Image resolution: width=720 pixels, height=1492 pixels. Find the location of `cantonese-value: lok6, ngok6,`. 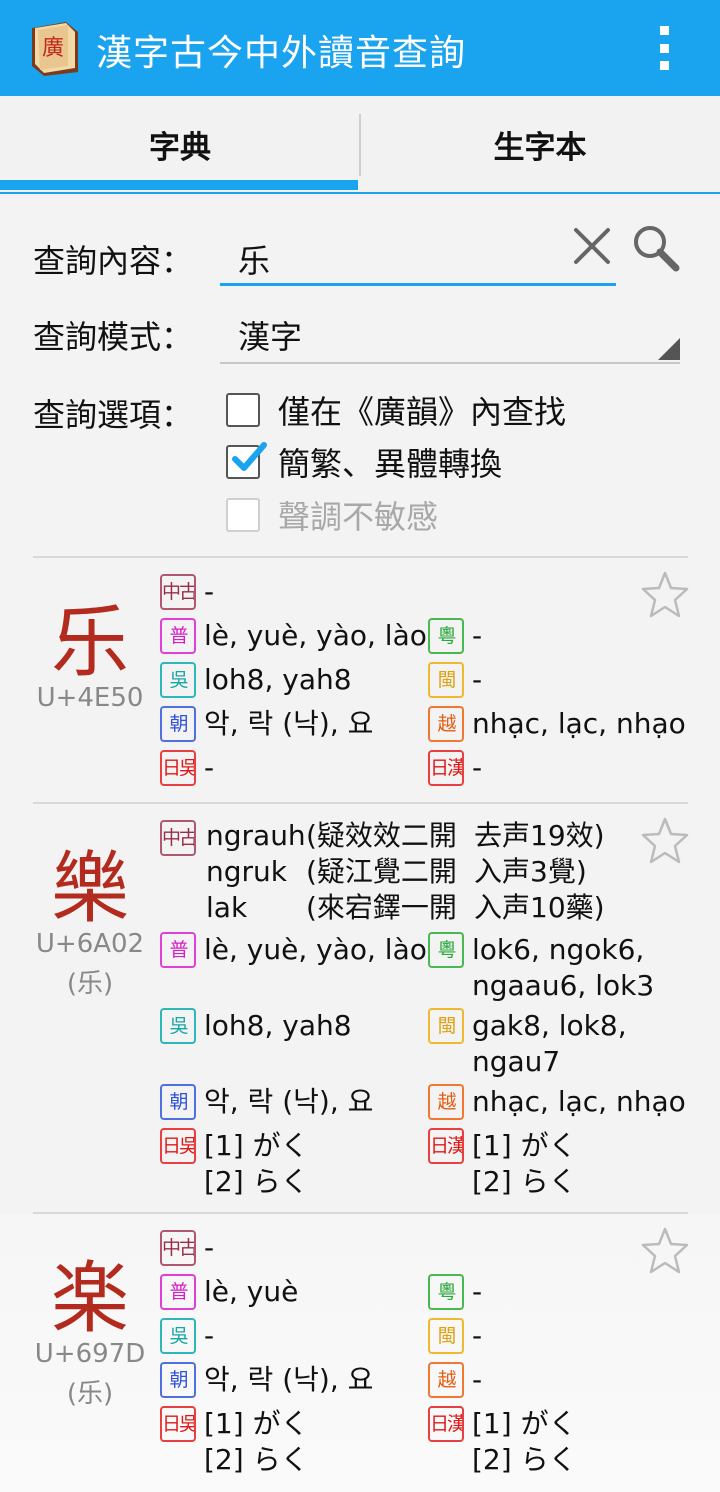

cantonese-value: lok6, ngok6, is located at coordinates (558, 949).